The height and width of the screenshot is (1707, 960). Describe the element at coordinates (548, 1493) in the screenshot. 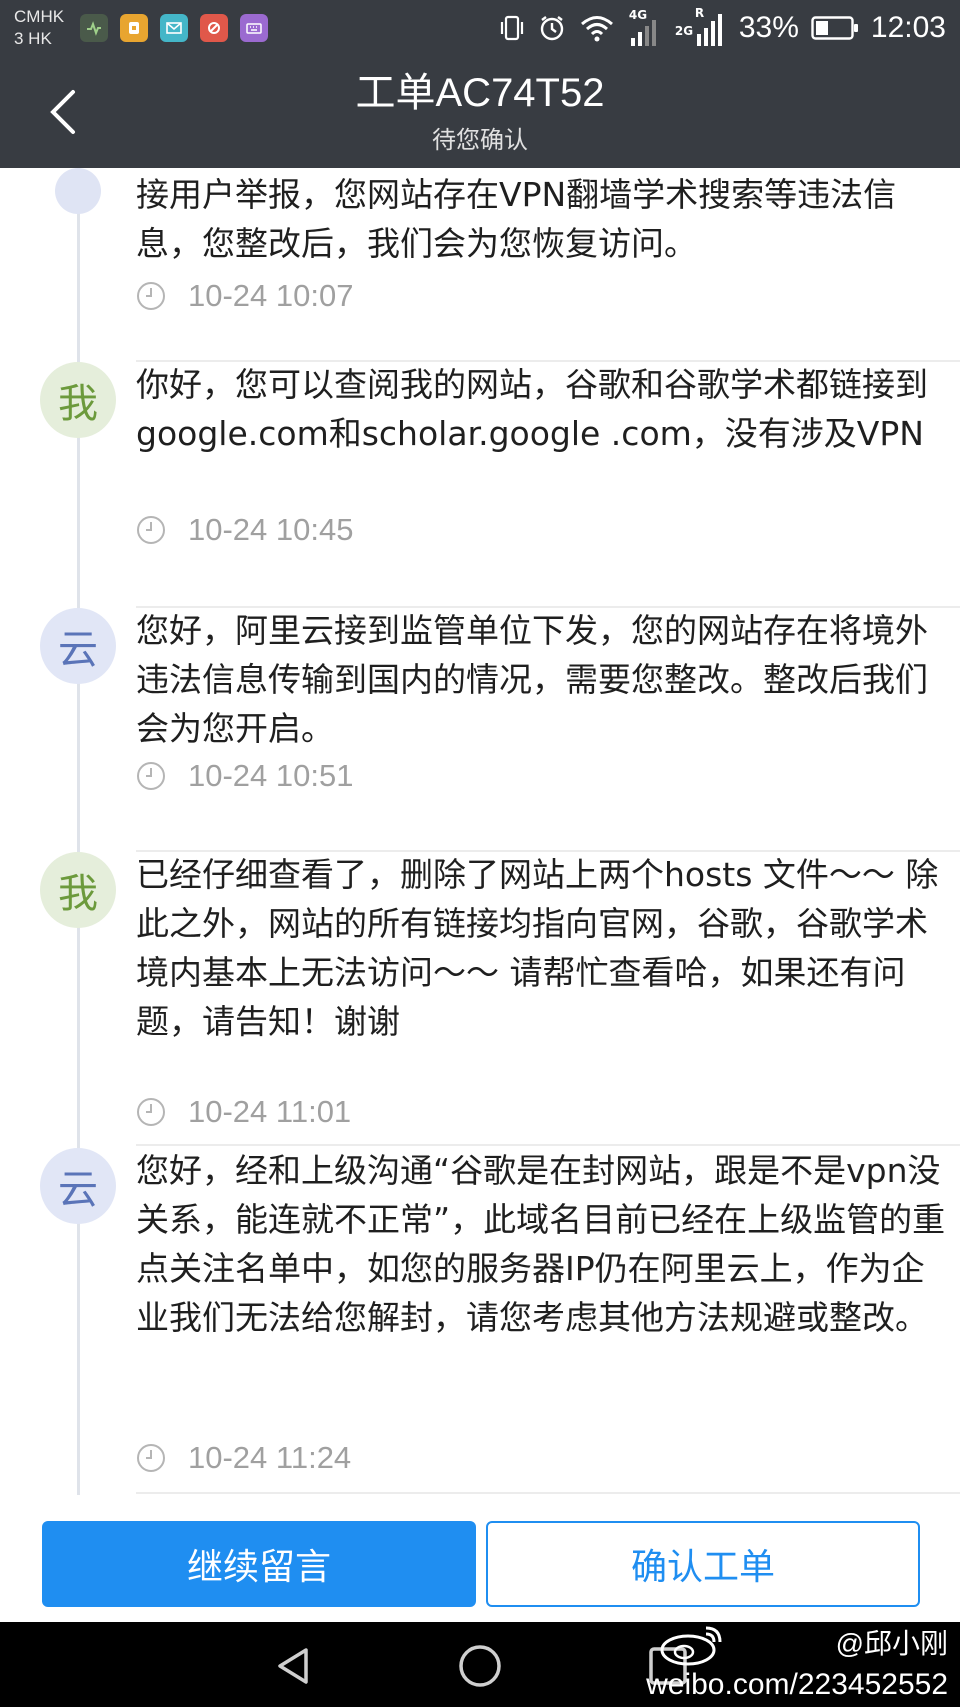

I see `divider` at that location.